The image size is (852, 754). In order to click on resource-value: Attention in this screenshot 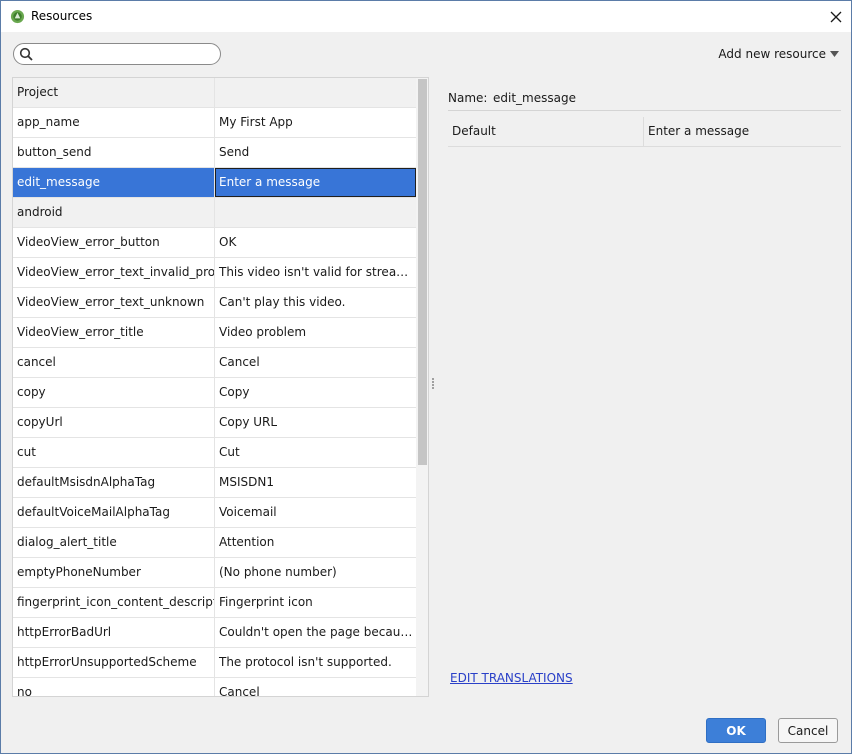, I will do `click(315, 542)`.